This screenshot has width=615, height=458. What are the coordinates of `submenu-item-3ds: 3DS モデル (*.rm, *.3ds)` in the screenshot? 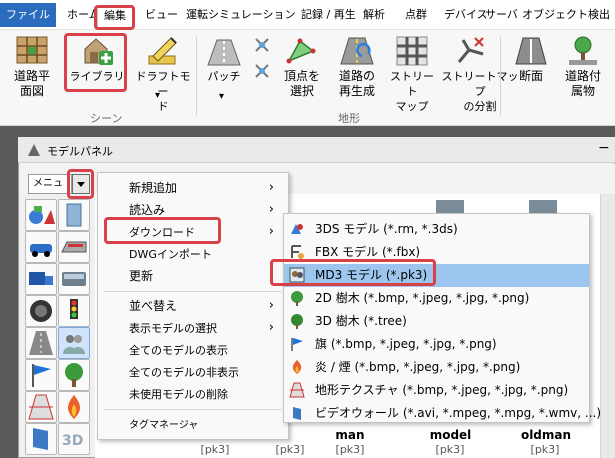 It's located at (436, 229).